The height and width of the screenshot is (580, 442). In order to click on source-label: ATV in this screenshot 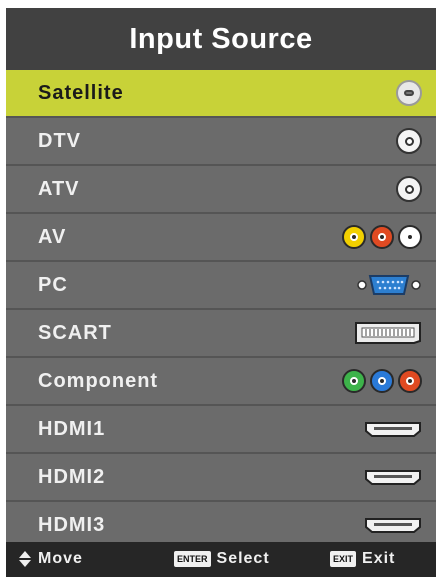, I will do `click(59, 189)`.